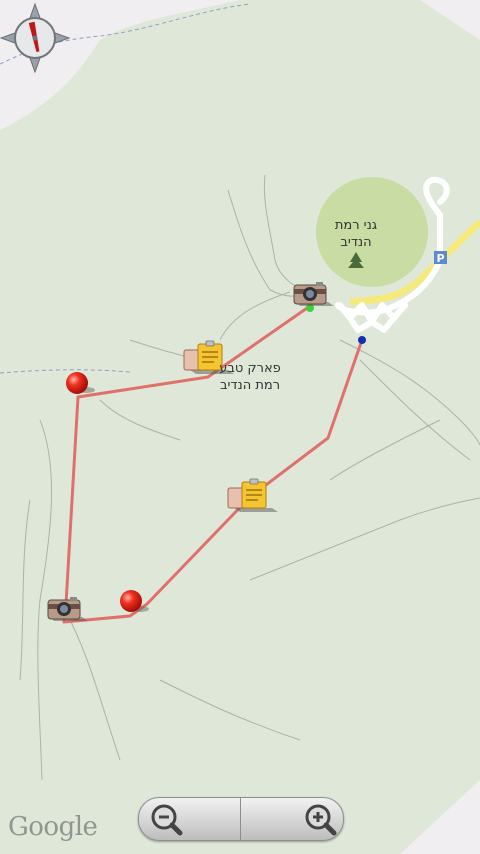 The image size is (480, 854). What do you see at coordinates (292, 819) in the screenshot?
I see `zoom-in-button` at bounding box center [292, 819].